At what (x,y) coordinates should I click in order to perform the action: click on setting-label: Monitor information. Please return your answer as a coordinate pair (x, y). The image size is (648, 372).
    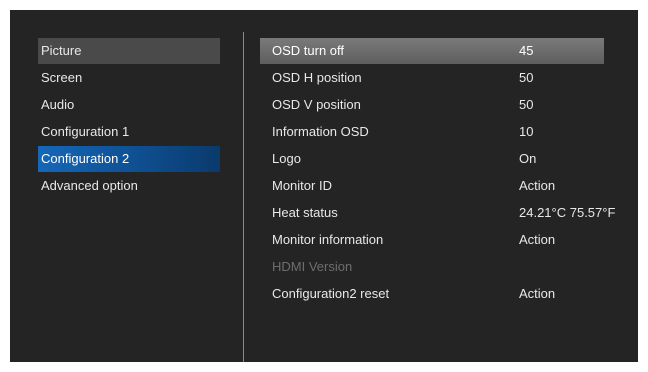
    Looking at the image, I should click on (328, 239).